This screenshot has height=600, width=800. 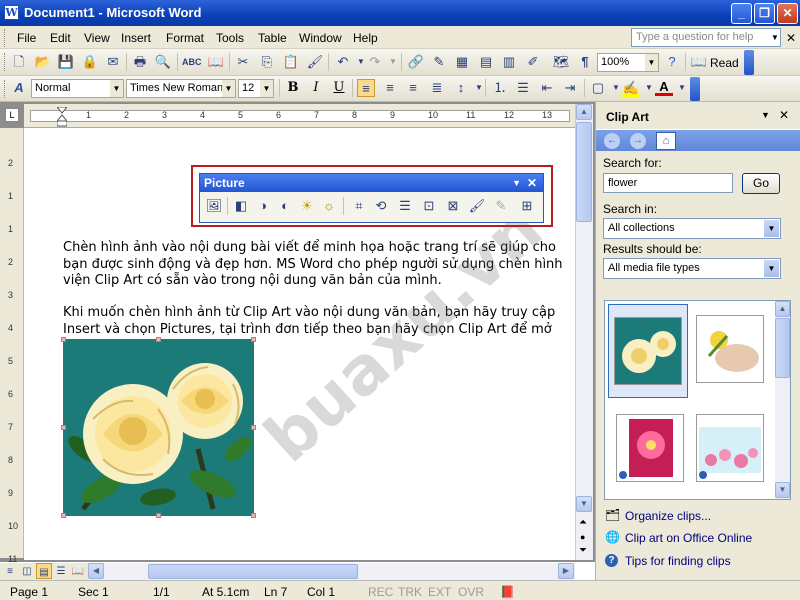 What do you see at coordinates (638, 141) in the screenshot?
I see `forward-icon: →` at bounding box center [638, 141].